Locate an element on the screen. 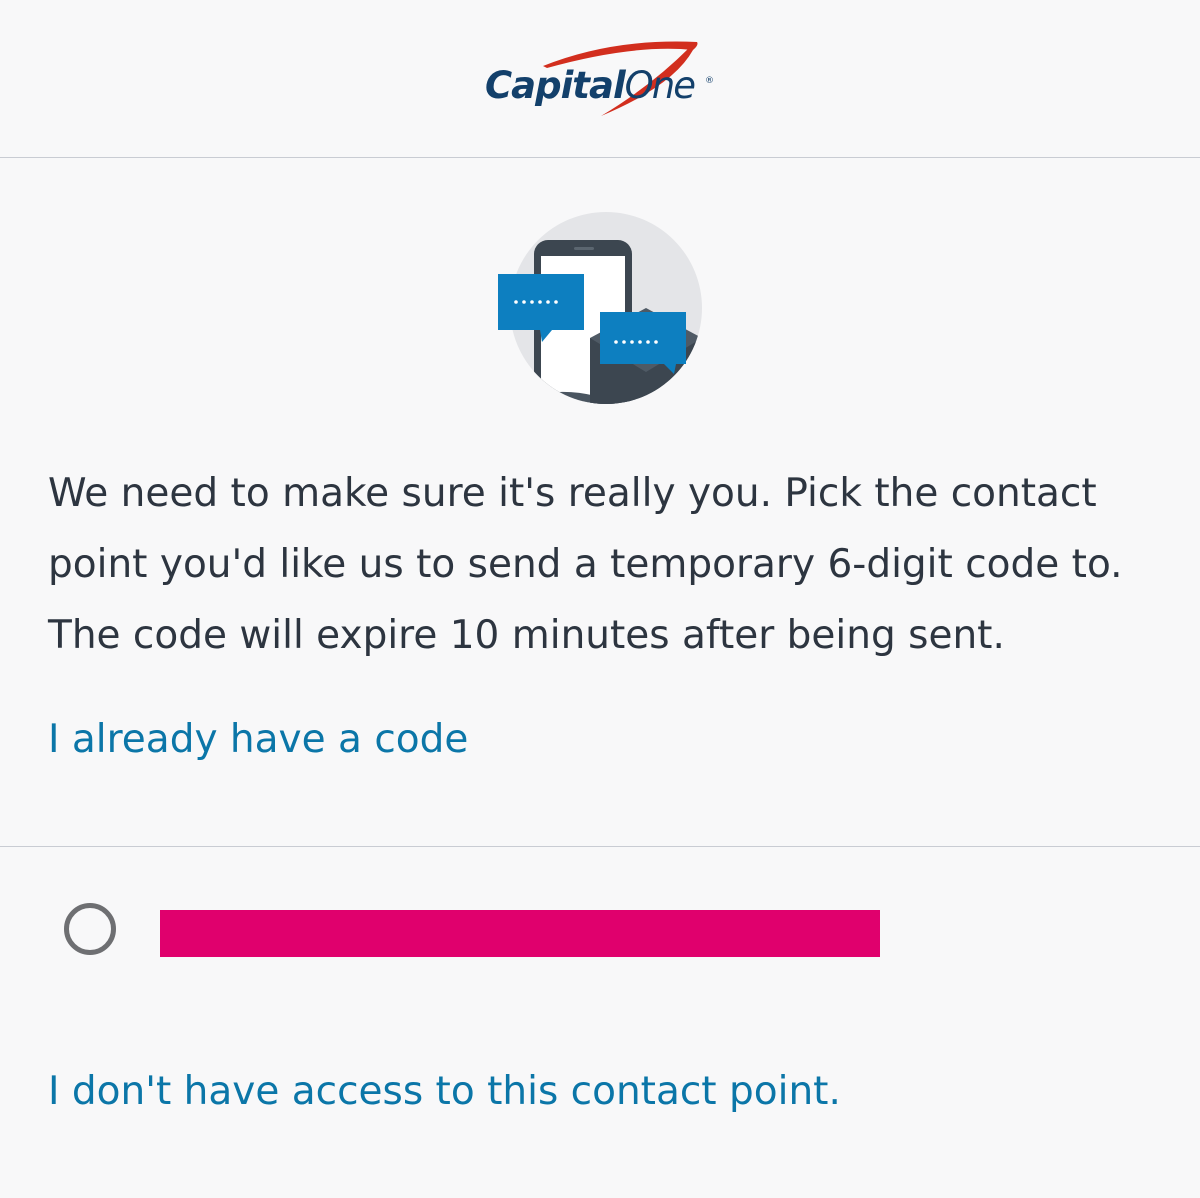 Image resolution: width=1200 pixels, height=1198 pixels. header: CapitalOne ® is located at coordinates (600, 79).